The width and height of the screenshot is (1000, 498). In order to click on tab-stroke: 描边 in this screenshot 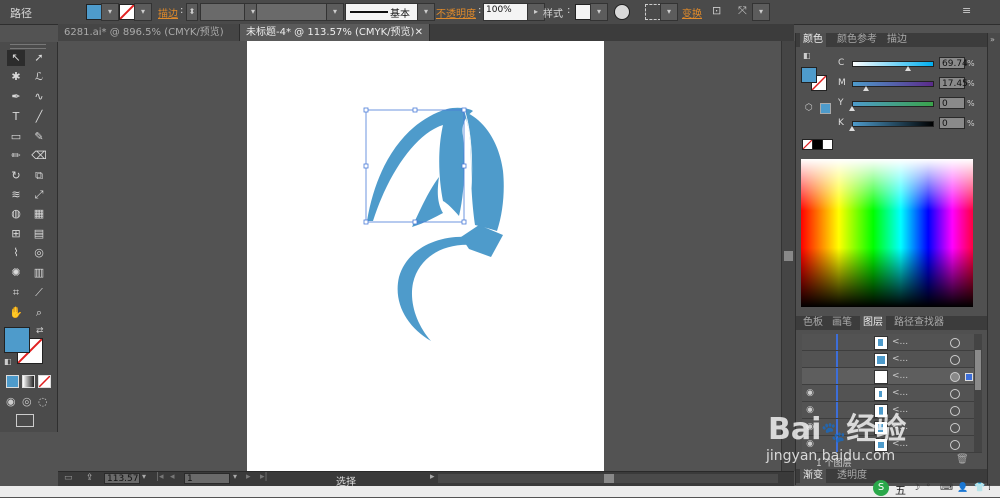, I will do `click(897, 40)`.